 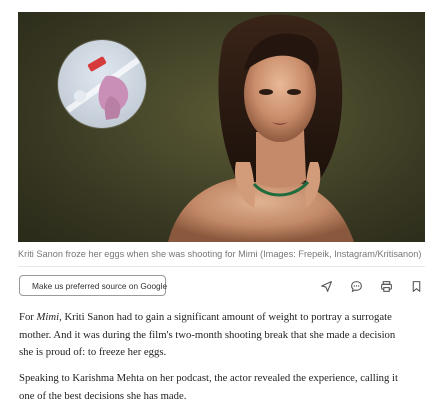 I want to click on inset-circle-image, so click(x=102, y=84).